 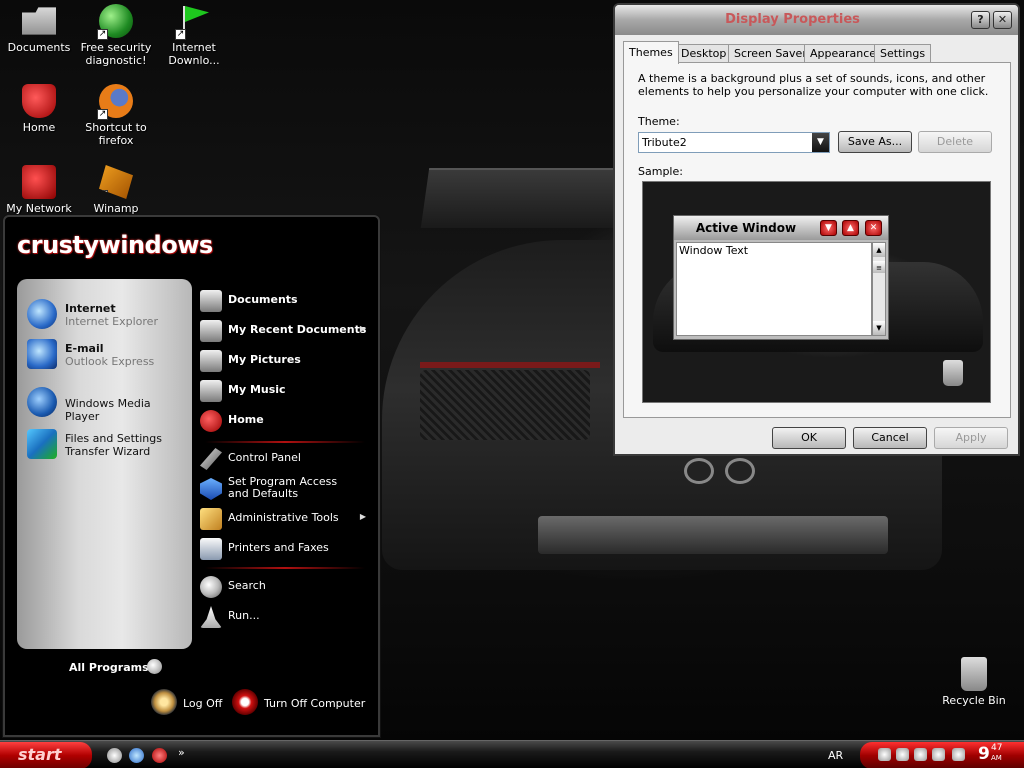 What do you see at coordinates (211, 489) in the screenshot?
I see `program-access-icon` at bounding box center [211, 489].